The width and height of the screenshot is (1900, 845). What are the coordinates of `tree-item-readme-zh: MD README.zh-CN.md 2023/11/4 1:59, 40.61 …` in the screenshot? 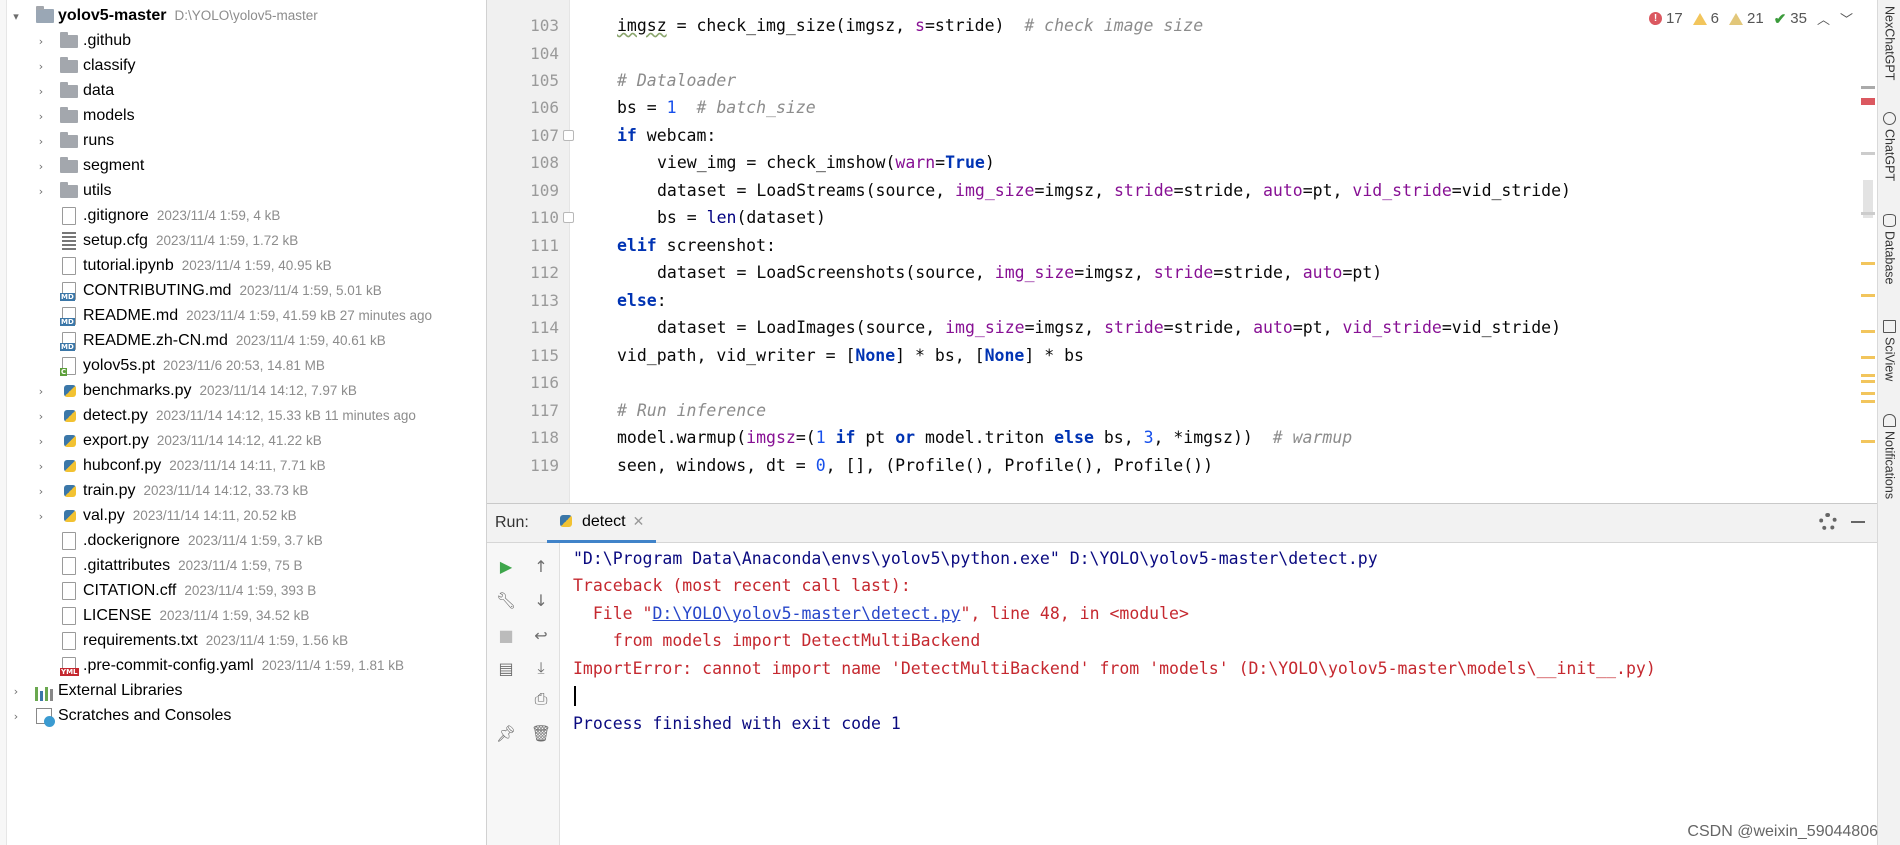 It's located at (243, 341).